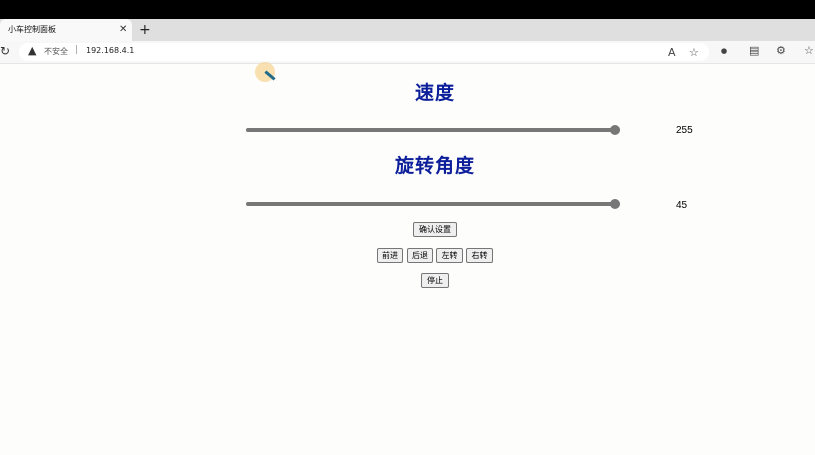 The height and width of the screenshot is (455, 815). What do you see at coordinates (434, 93) in the screenshot?
I see `speed-heading: 速度` at bounding box center [434, 93].